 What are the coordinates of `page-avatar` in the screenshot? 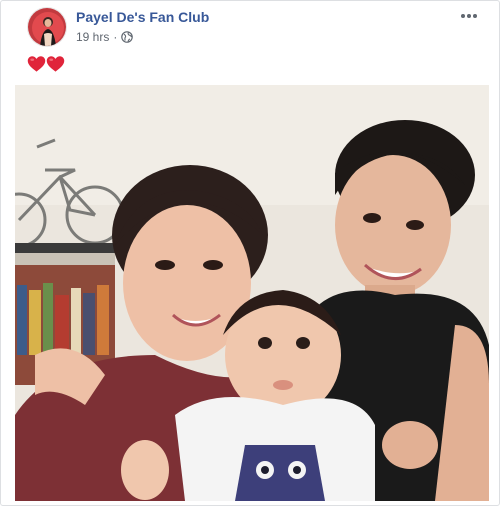 It's located at (47, 27).